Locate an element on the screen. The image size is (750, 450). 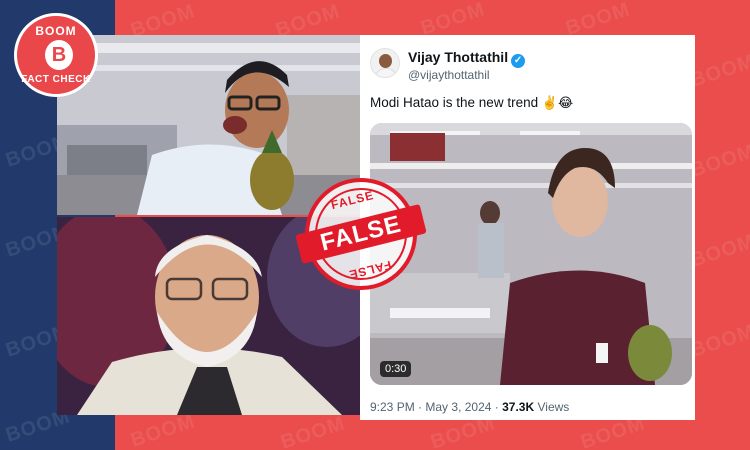
tweet-date: May 3, 2024 is located at coordinates (458, 407).